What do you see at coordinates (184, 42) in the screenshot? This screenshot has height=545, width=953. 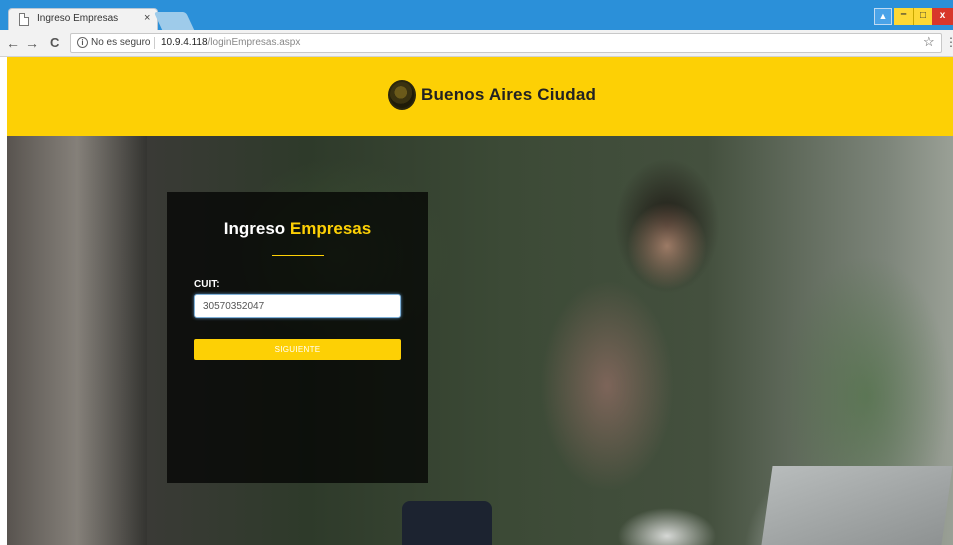 I see `url-host: 10.9.4.118` at bounding box center [184, 42].